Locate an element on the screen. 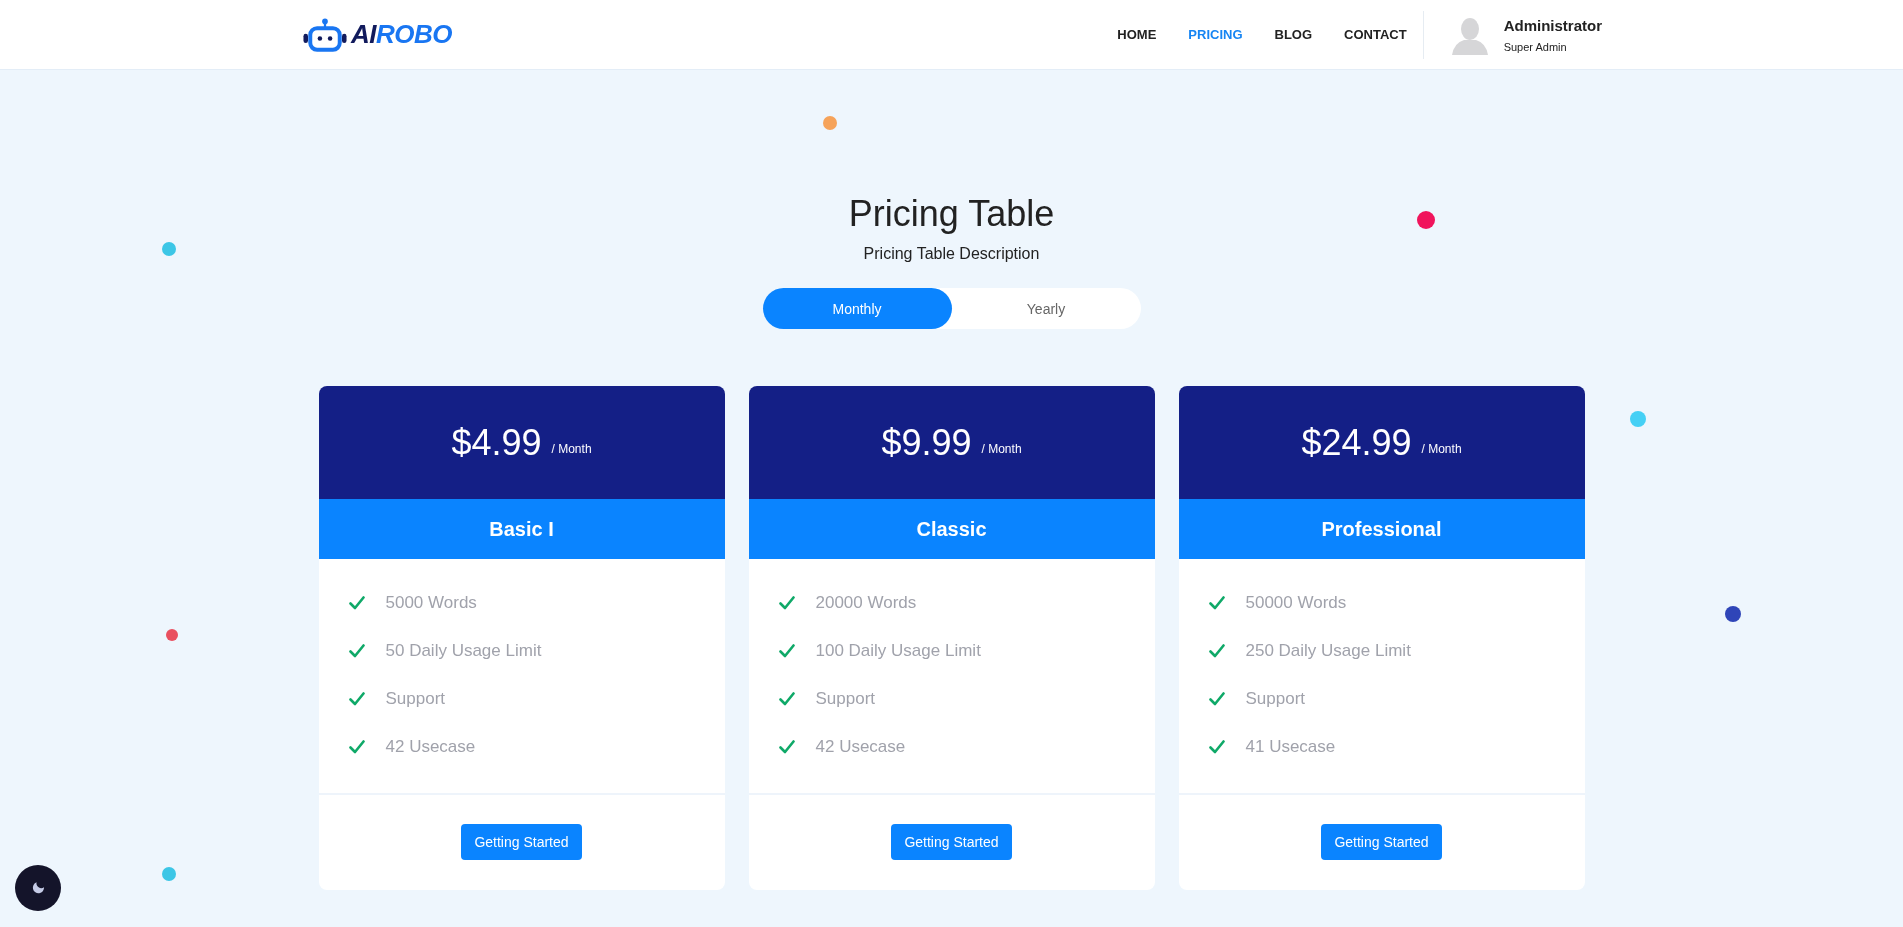 The height and width of the screenshot is (927, 1903). plan-price: $4.99 is located at coordinates (496, 442).